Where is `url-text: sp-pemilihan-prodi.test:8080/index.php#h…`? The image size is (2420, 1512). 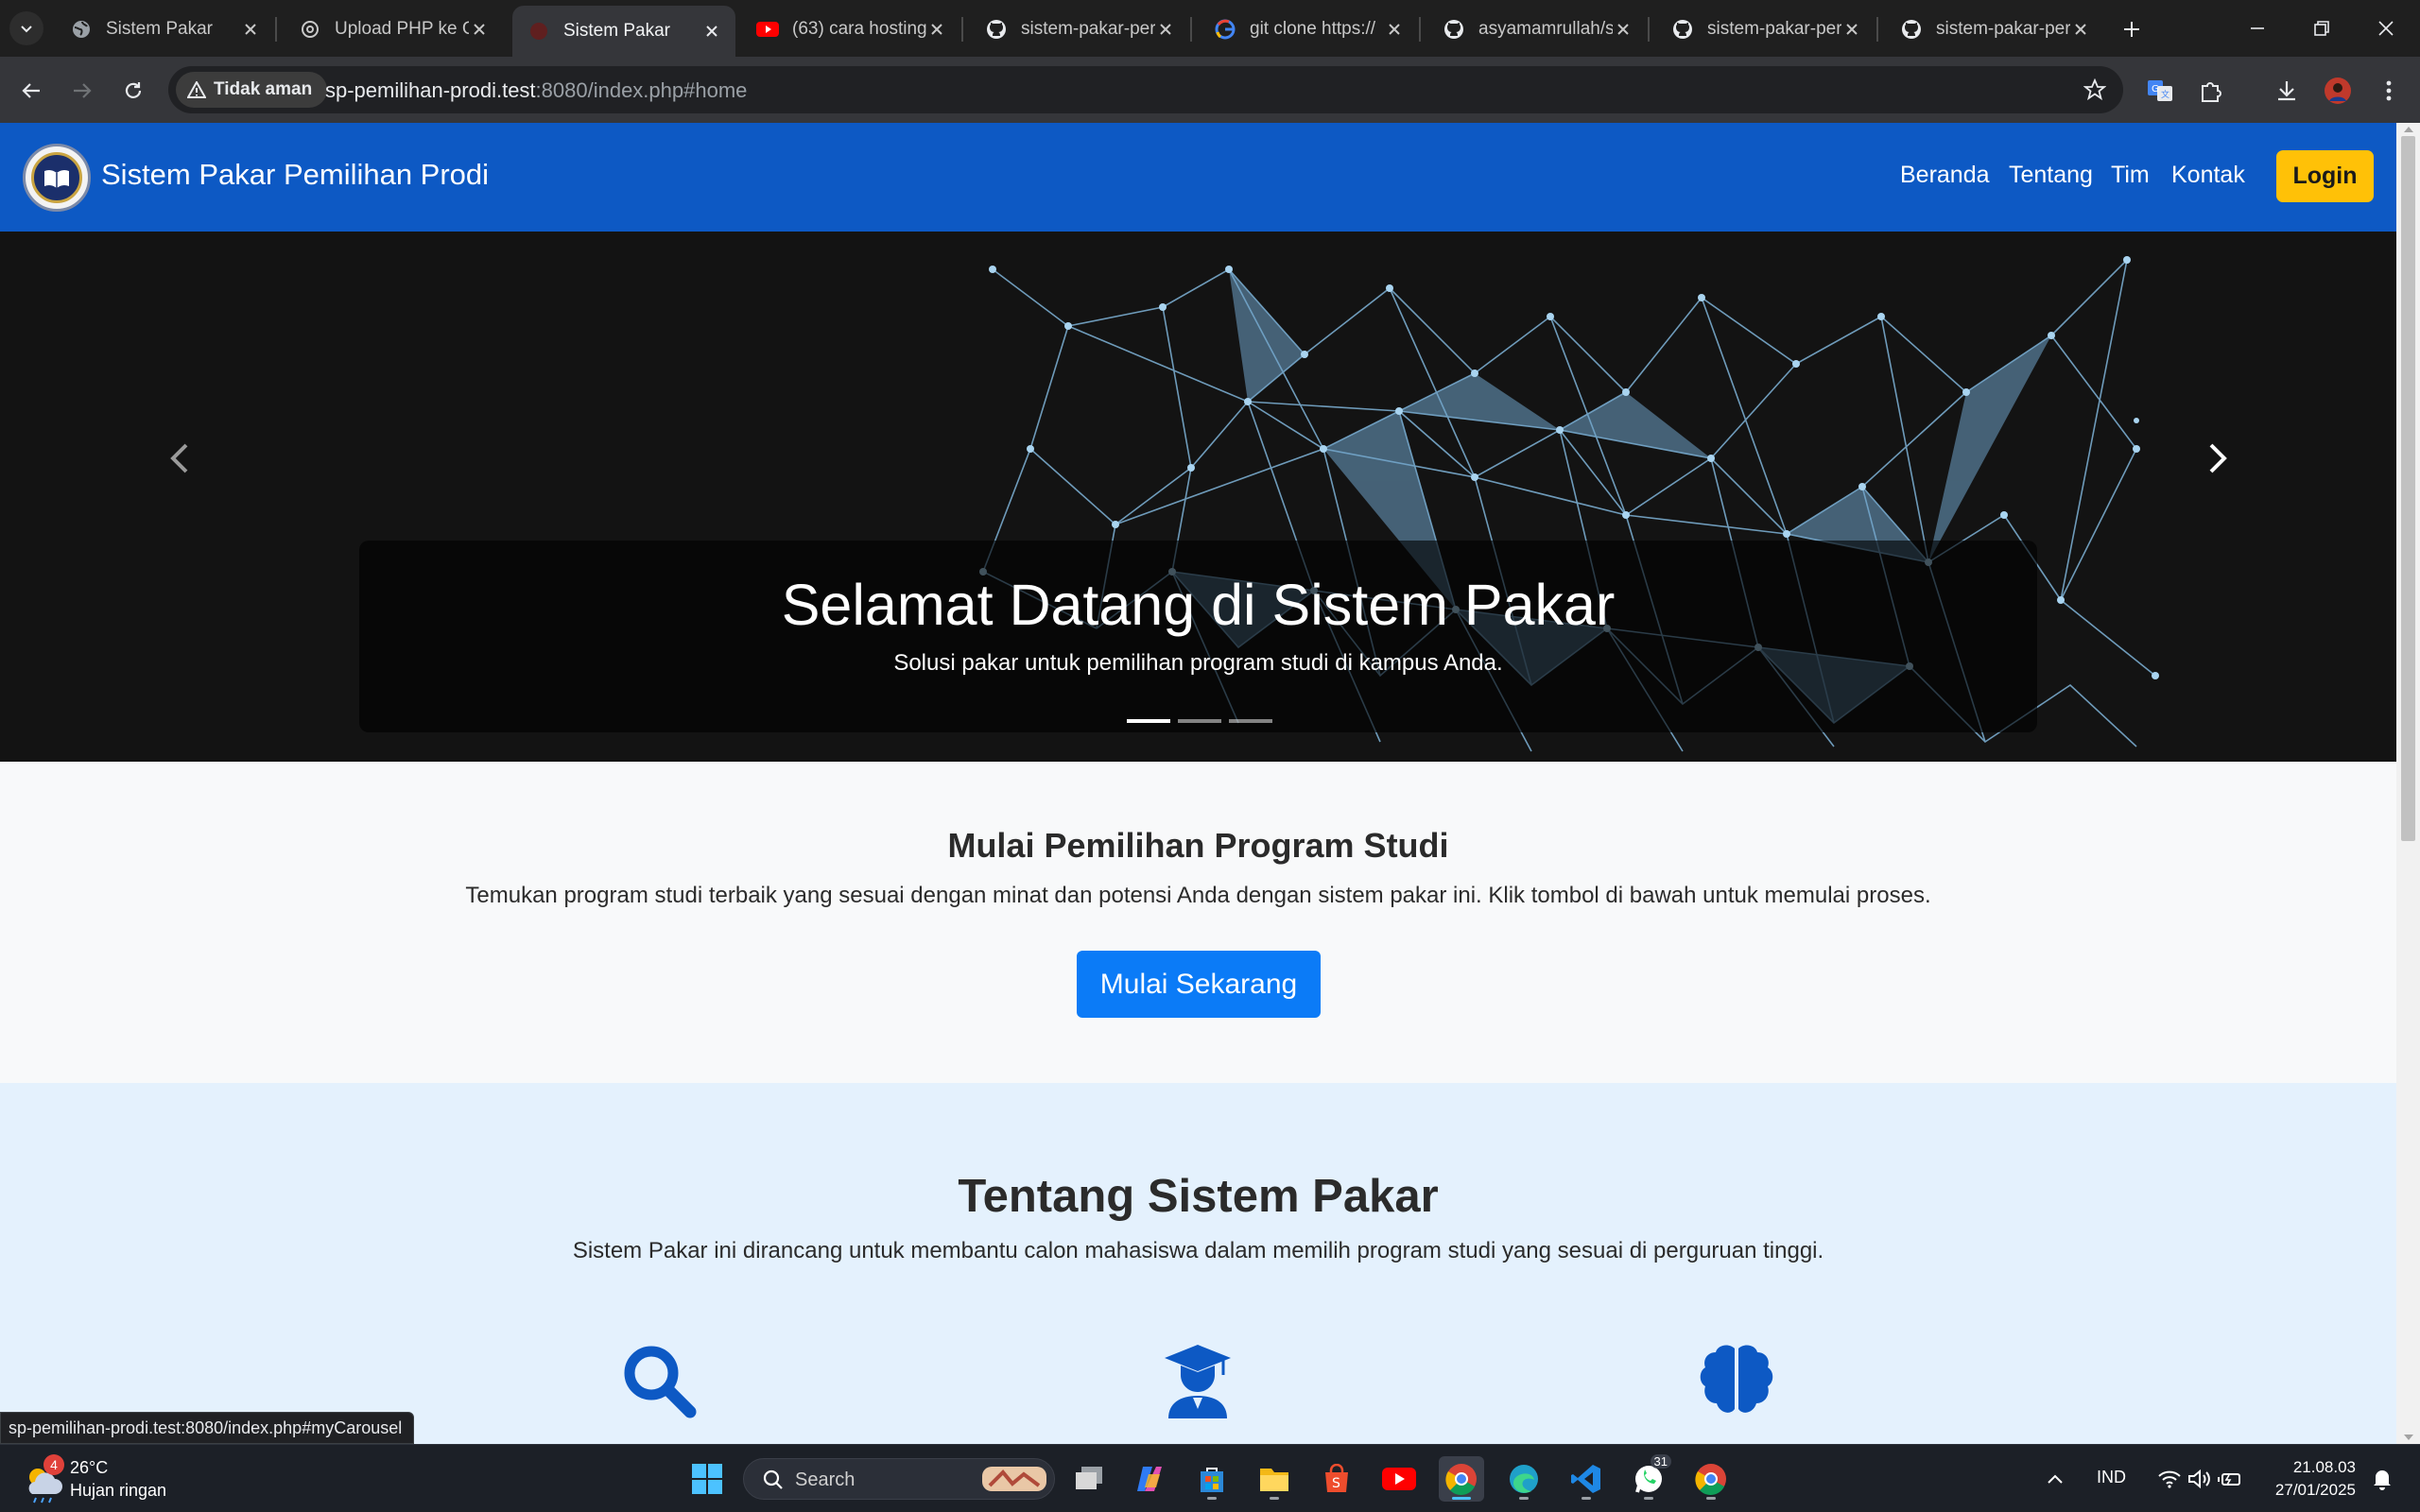
url-text: sp-pemilihan-prodi.test:8080/index.php#h… is located at coordinates (536, 90).